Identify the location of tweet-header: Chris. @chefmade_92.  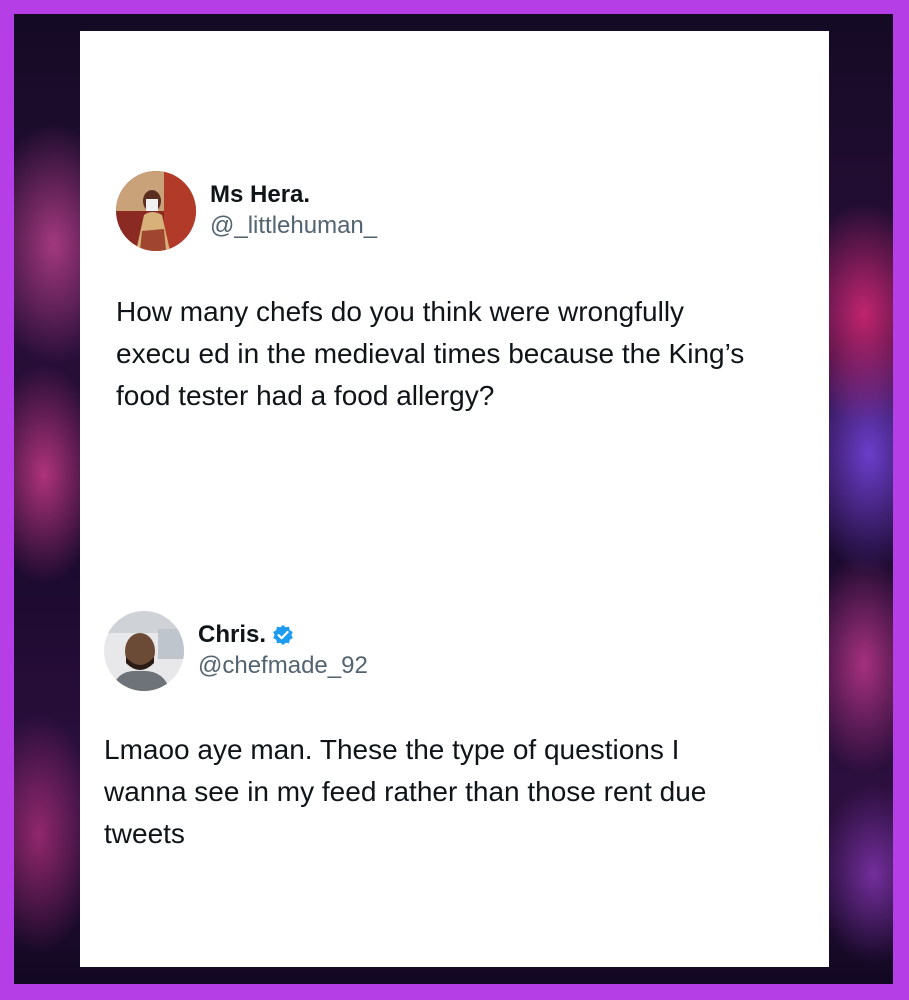
(454, 651).